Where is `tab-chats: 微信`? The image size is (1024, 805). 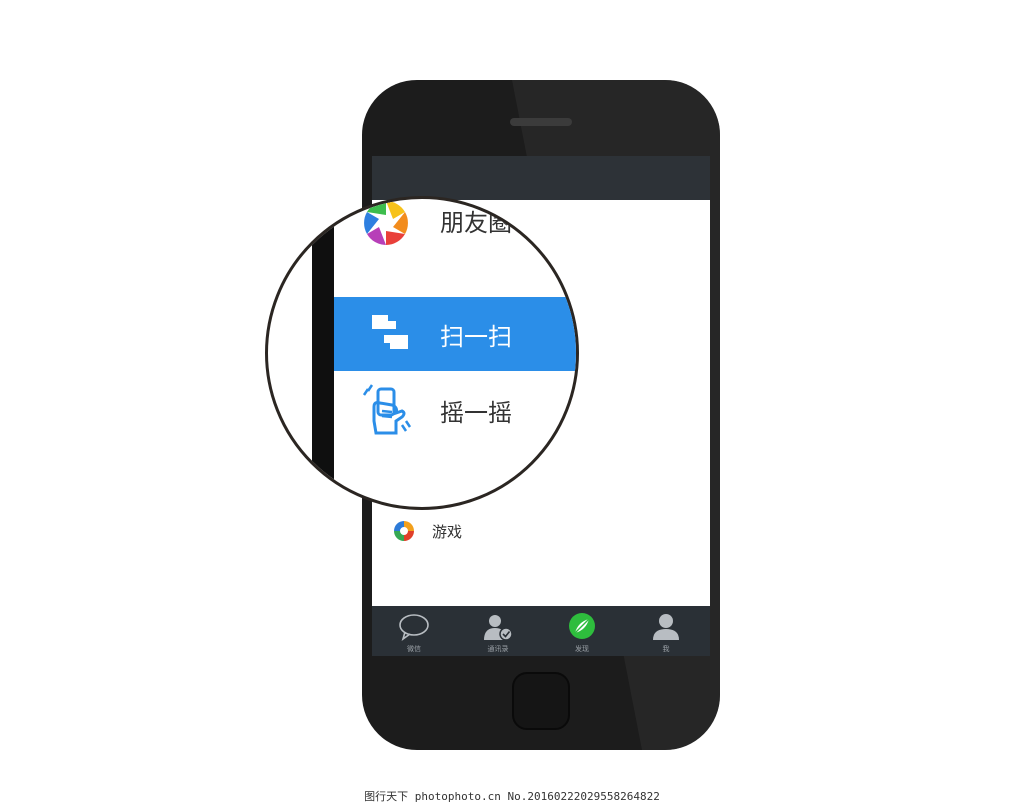
tab-chats: 微信 is located at coordinates (414, 631).